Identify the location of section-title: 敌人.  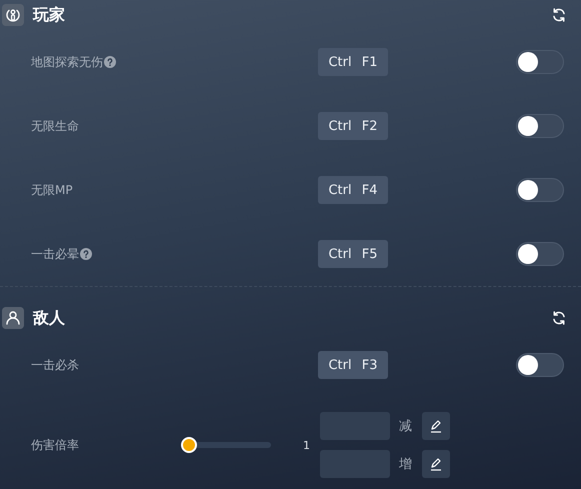
(49, 318).